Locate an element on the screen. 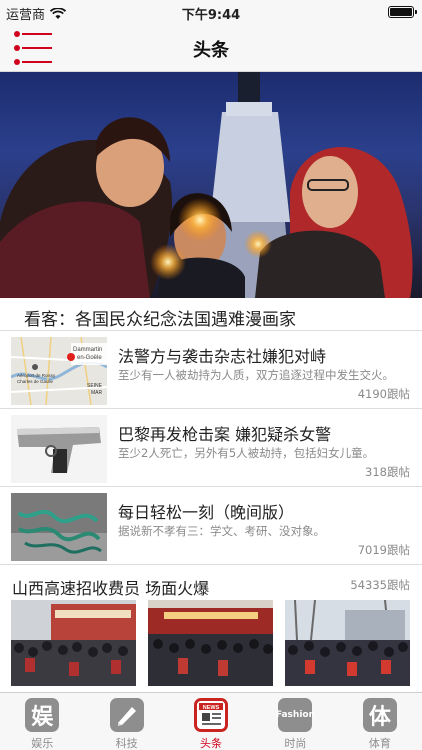 The width and height of the screenshot is (422, 750). sculpture-thumbnail is located at coordinates (59, 527).